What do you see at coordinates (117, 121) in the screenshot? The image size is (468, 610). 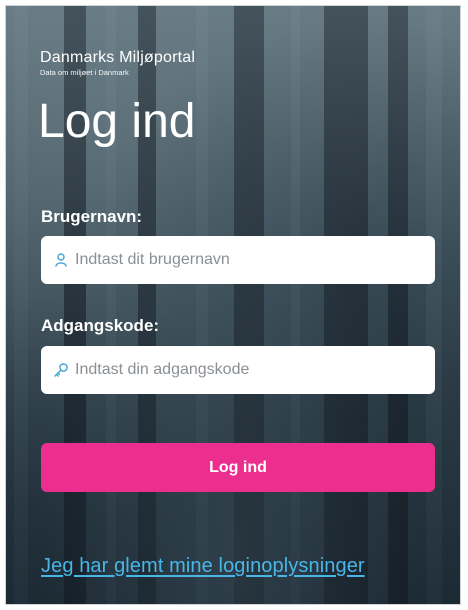 I see `page-title: Log ind` at bounding box center [117, 121].